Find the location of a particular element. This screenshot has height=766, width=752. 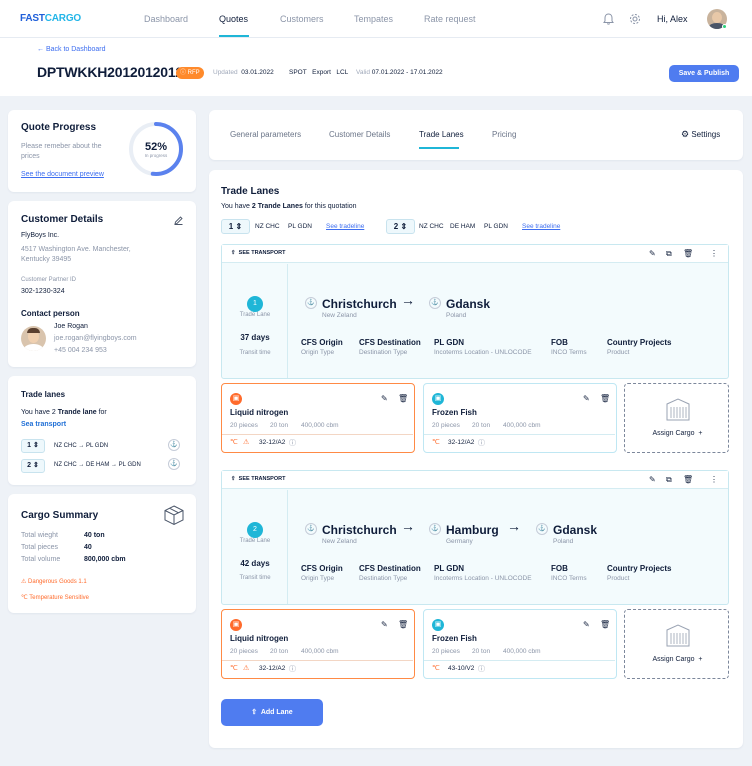

bell-icon is located at coordinates (608, 19).